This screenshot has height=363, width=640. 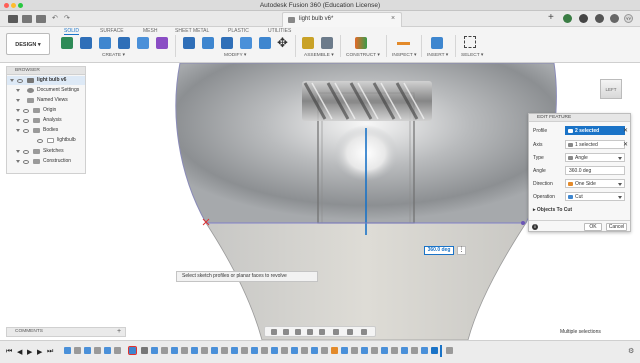 What do you see at coordinates (403, 43) in the screenshot?
I see `measure-icon` at bounding box center [403, 43].